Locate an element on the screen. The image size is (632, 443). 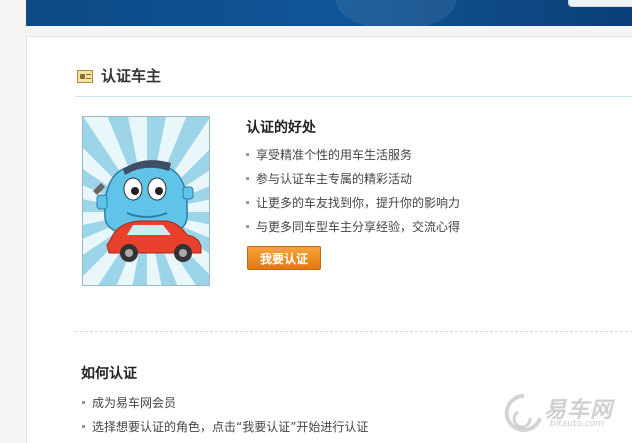
list-item: 成为易车网会员 is located at coordinates (225, 406).